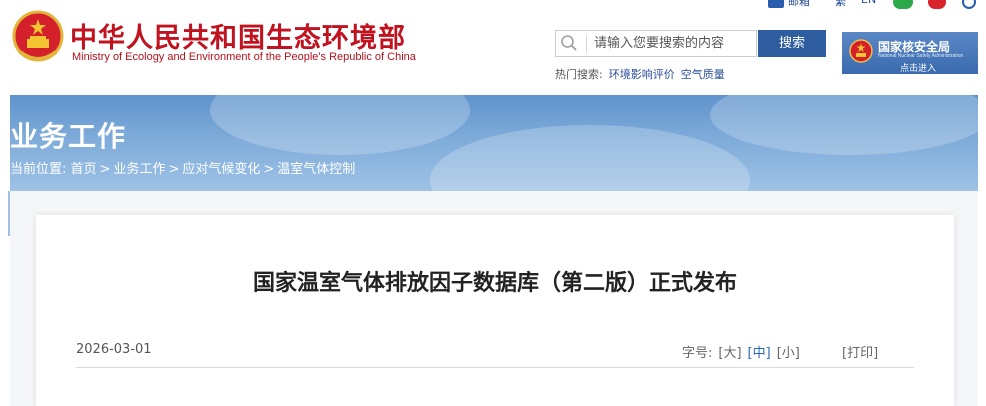  I want to click on search-icon, so click(569, 43).